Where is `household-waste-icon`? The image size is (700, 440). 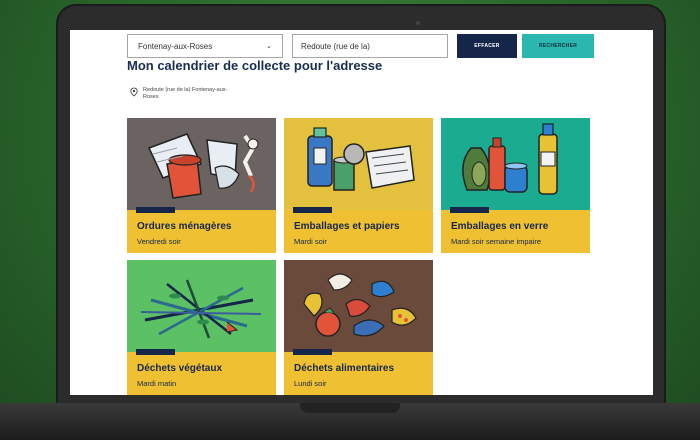 household-waste-icon is located at coordinates (203, 166).